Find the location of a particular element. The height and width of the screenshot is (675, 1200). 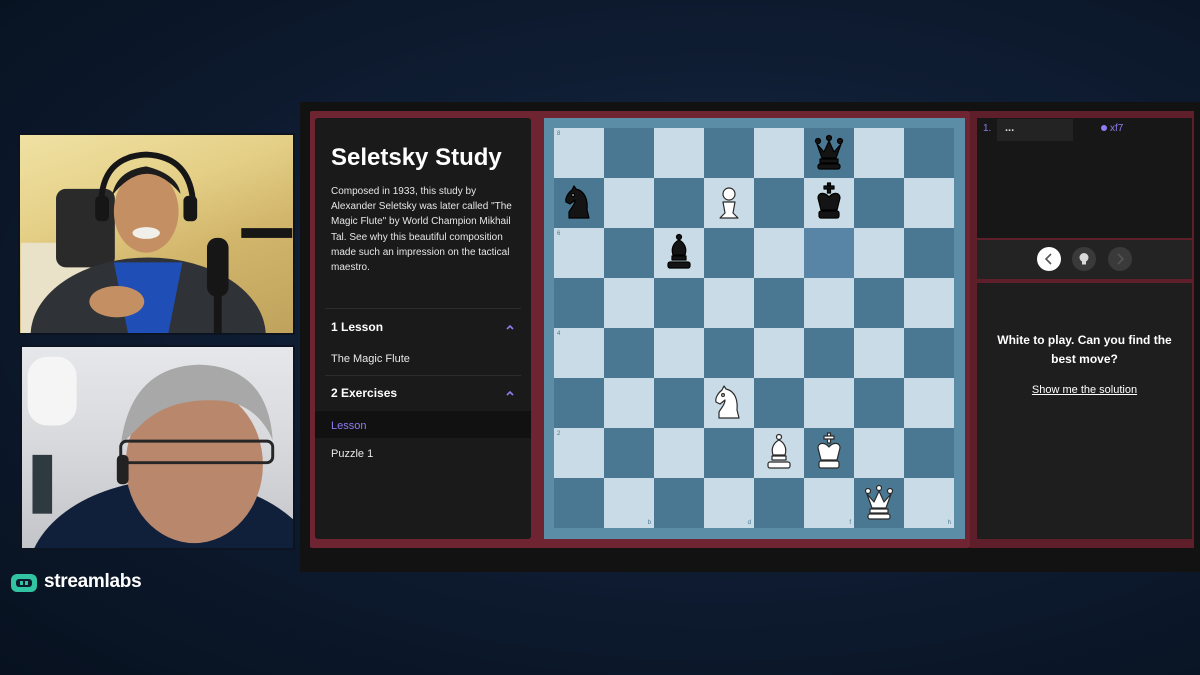

controls-bar is located at coordinates (1084, 259).